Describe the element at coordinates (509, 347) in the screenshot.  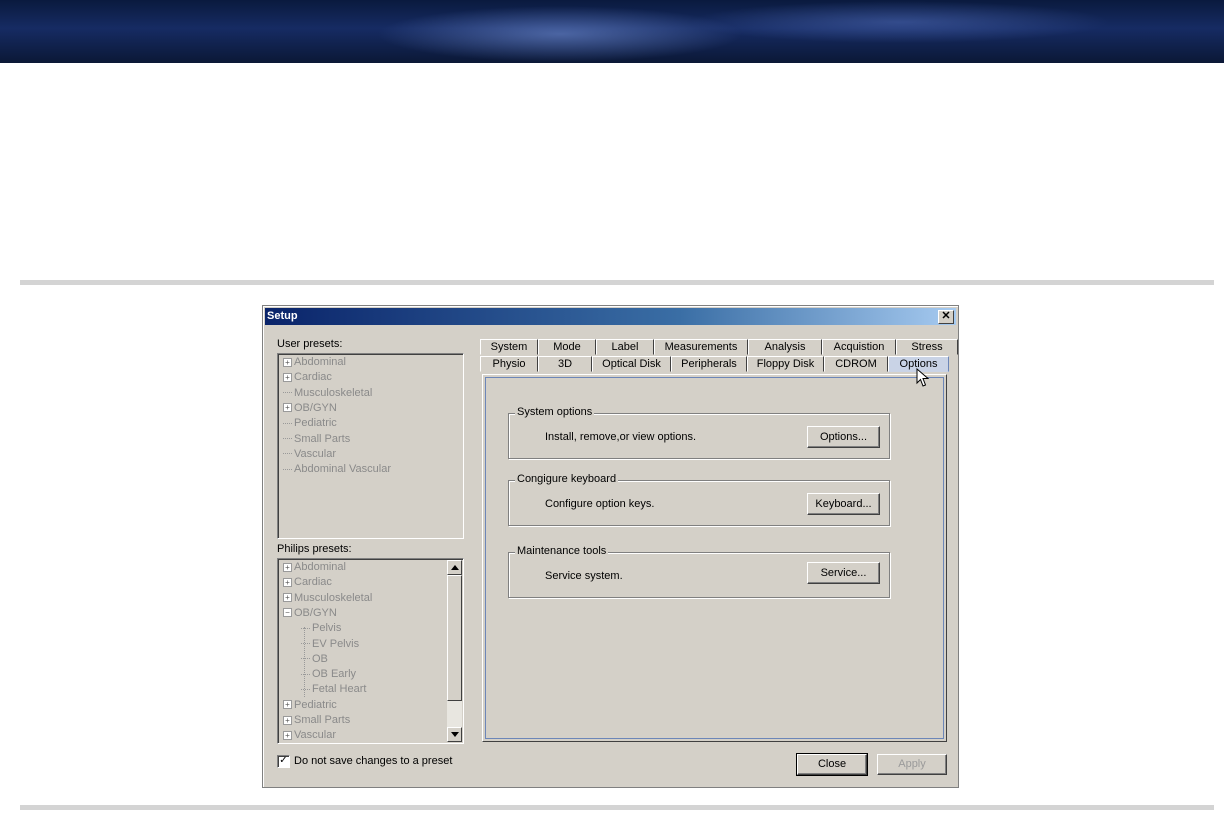
I see `tab-system: System` at that location.